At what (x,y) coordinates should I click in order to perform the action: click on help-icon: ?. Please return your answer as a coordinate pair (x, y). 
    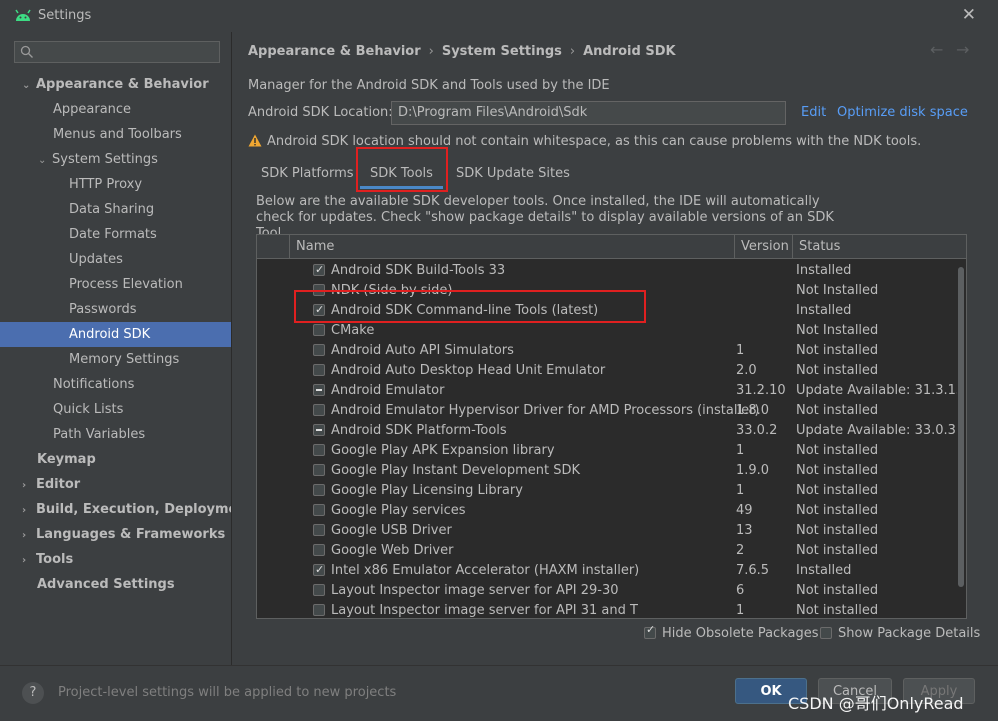
    Looking at the image, I should click on (33, 693).